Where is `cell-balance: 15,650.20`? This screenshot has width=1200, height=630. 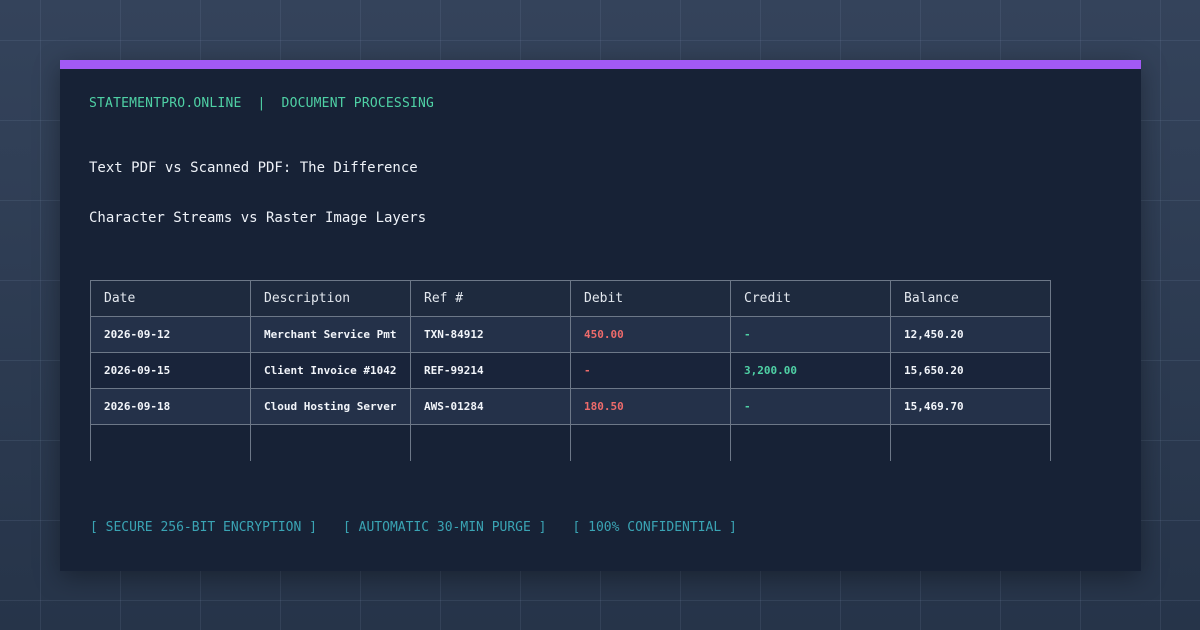
cell-balance: 15,650.20 is located at coordinates (970, 370).